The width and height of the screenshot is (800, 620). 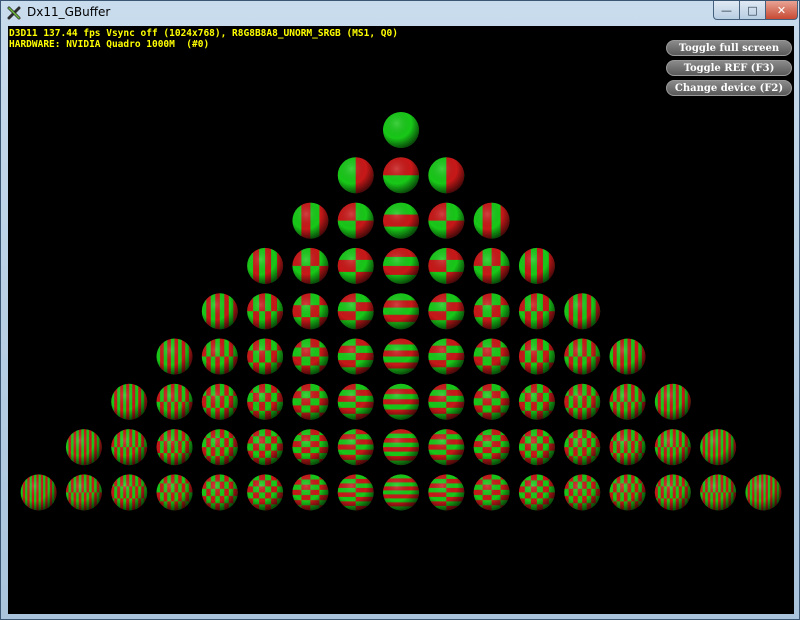 I want to click on sh-sphere-l8-m3, so click(x=536, y=492).